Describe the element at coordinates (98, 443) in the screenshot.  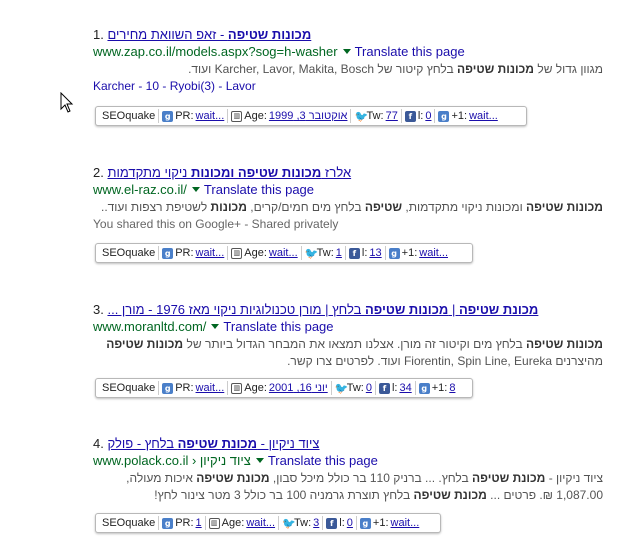
I see `result-number: 4.` at that location.